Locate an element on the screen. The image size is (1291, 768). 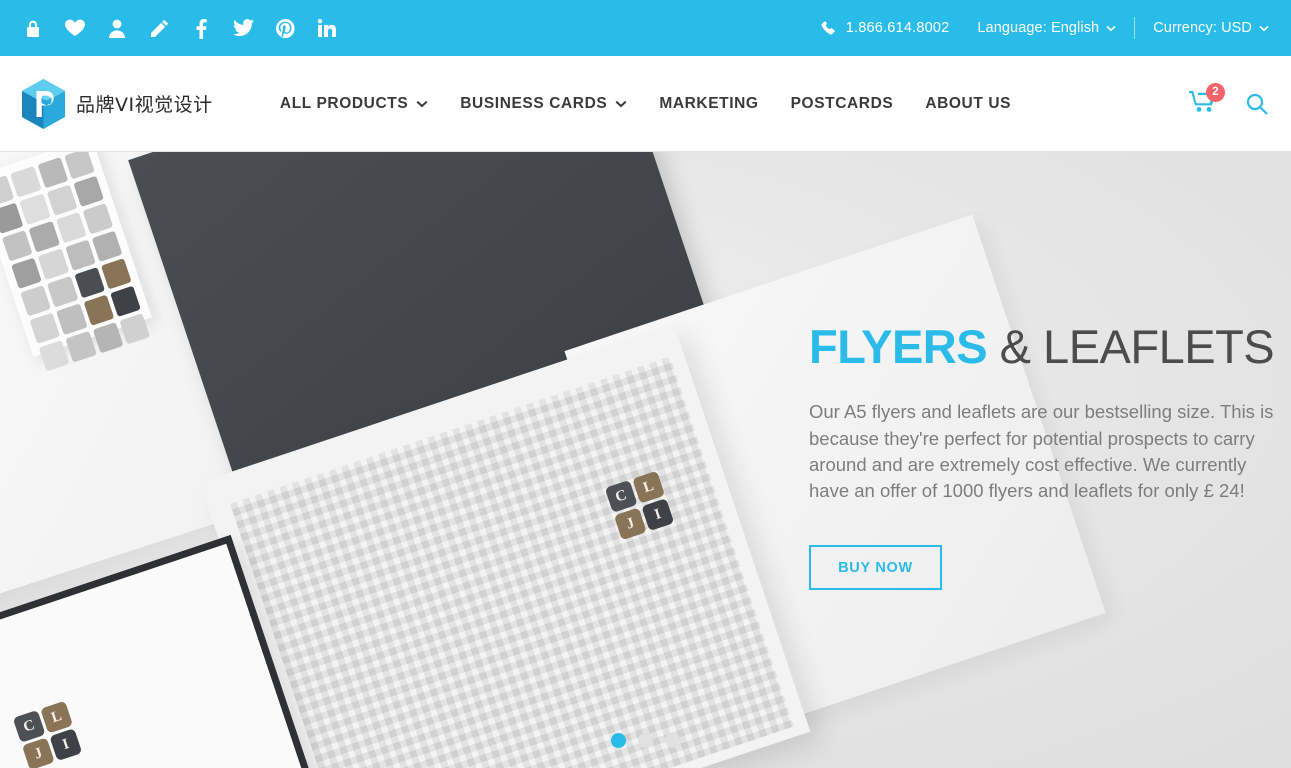
pinterest-icon is located at coordinates (285, 28).